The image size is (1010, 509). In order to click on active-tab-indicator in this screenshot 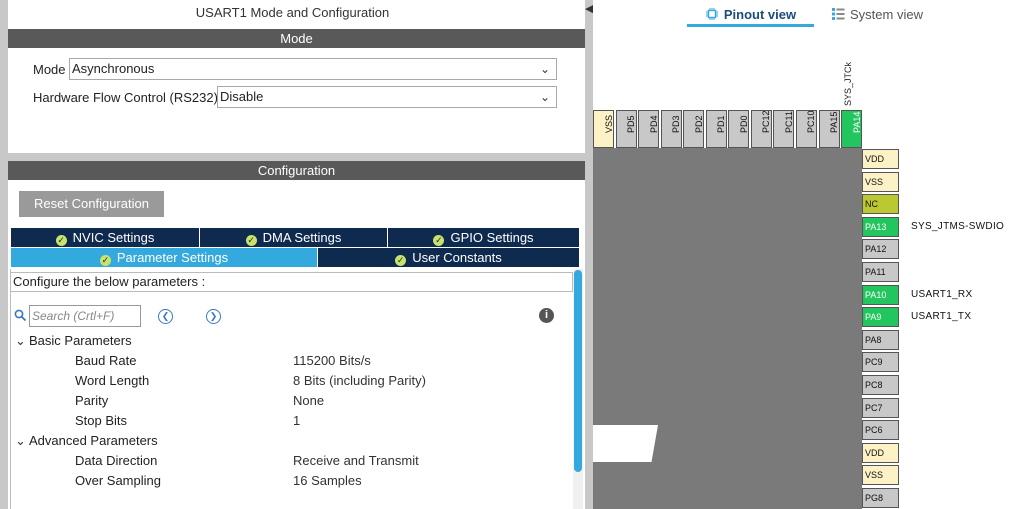, I will do `click(750, 25)`.